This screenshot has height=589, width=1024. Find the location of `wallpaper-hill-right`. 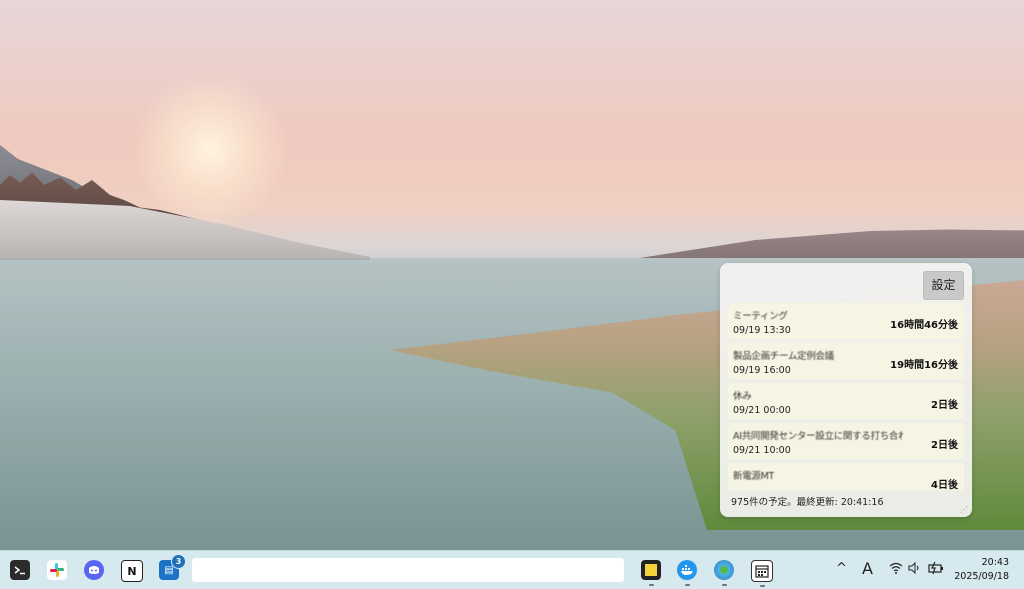

wallpaper-hill-right is located at coordinates (832, 243).